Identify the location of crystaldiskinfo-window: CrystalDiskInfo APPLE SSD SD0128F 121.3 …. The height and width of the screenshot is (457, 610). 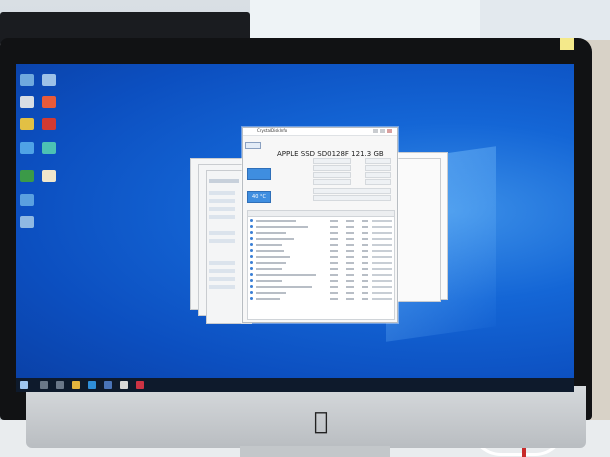
(320, 225).